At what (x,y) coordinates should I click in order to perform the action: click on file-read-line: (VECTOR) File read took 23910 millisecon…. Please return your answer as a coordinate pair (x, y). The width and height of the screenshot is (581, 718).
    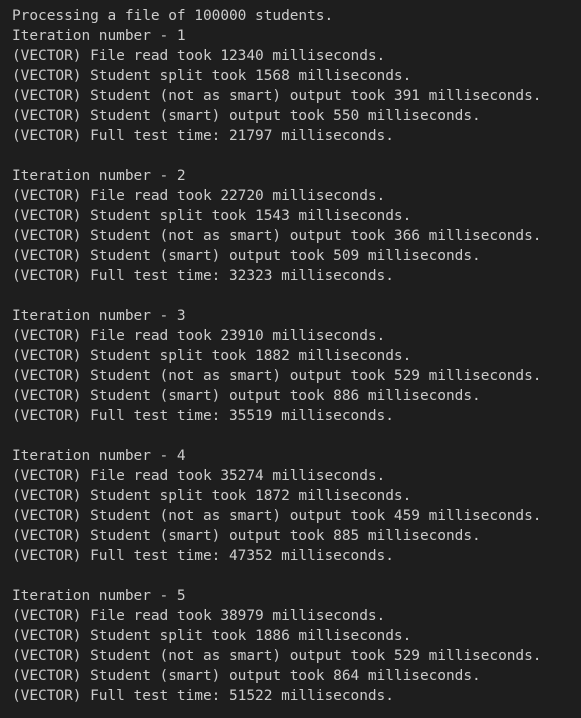
    Looking at the image, I should click on (199, 336).